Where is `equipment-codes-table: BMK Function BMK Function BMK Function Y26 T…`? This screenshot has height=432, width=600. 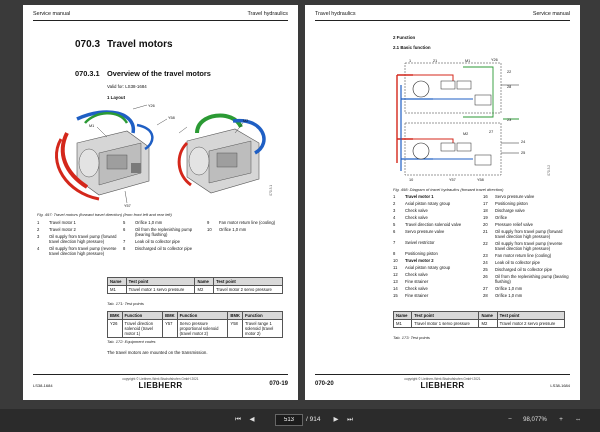
equipment-codes-table: BMK Function BMK Function BMK Function Y26 T… is located at coordinates (195, 324).